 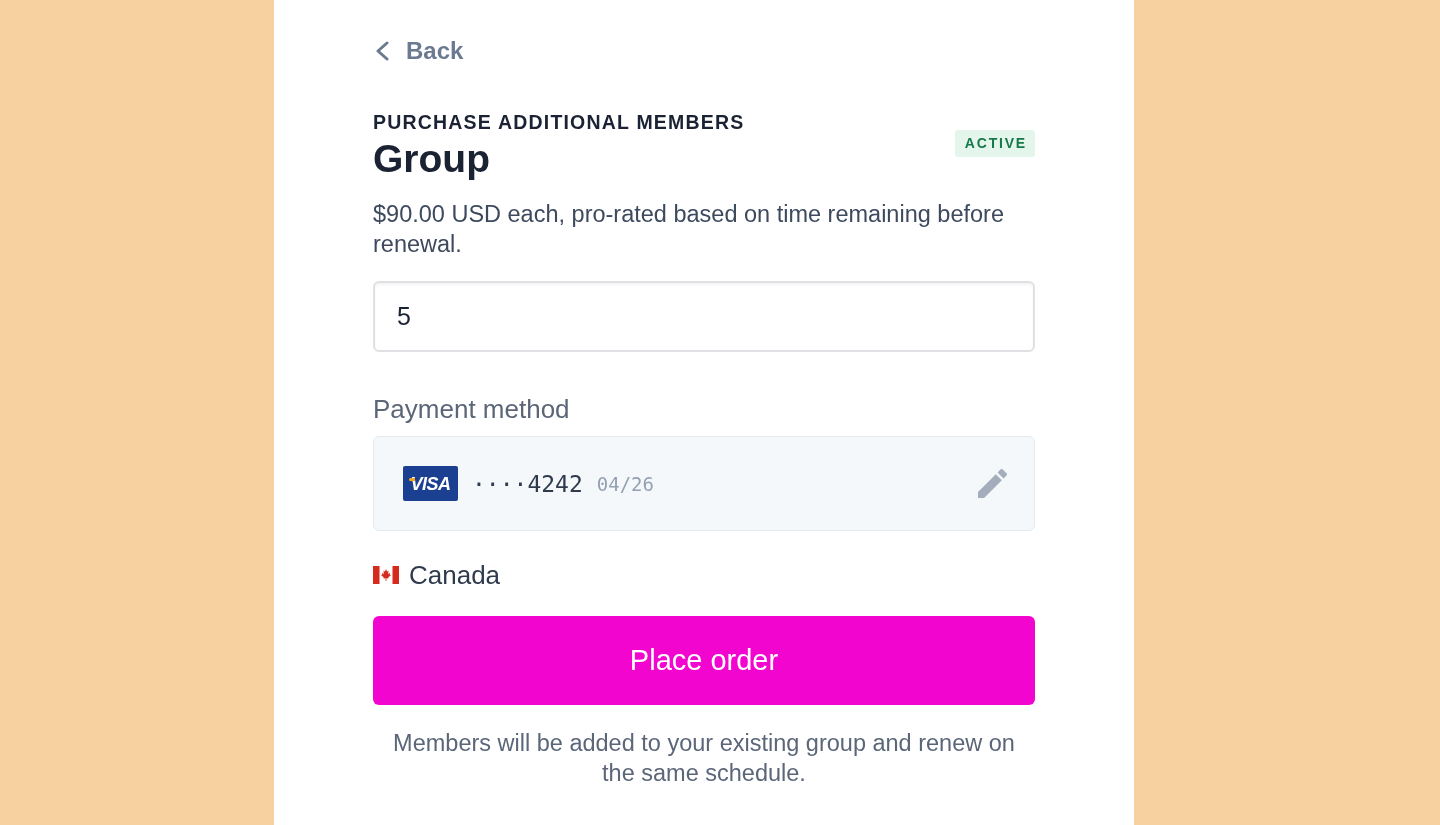 What do you see at coordinates (689, 229) in the screenshot?
I see `price-description: $90.00 USD each, pro-rated based on time remaining before renewal.` at bounding box center [689, 229].